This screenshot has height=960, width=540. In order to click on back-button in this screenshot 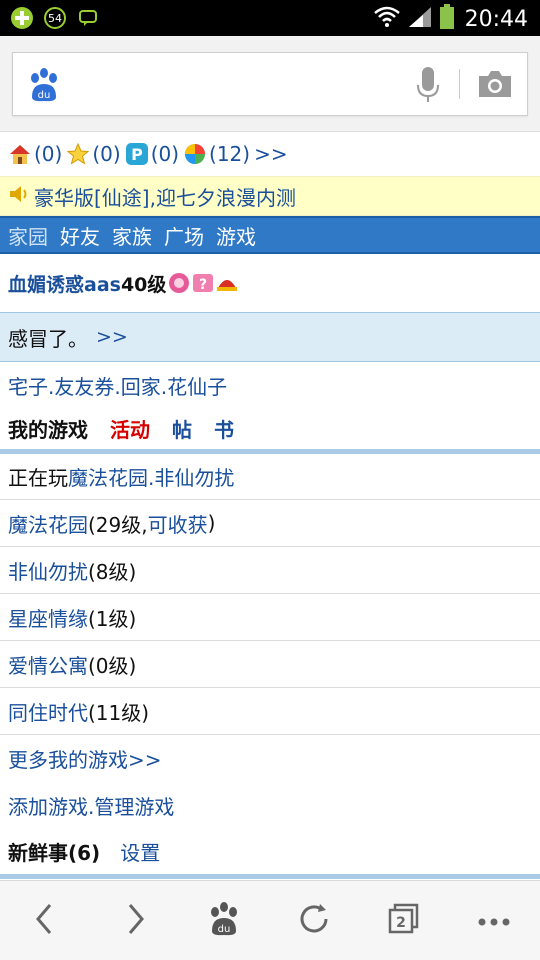, I will do `click(44, 921)`.